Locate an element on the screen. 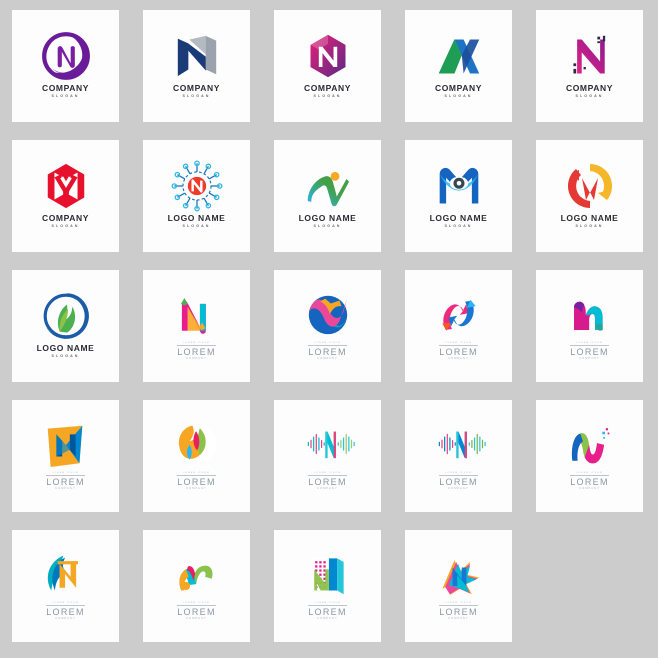  n-leaf-wing-orange-teal-icon is located at coordinates (66, 574).